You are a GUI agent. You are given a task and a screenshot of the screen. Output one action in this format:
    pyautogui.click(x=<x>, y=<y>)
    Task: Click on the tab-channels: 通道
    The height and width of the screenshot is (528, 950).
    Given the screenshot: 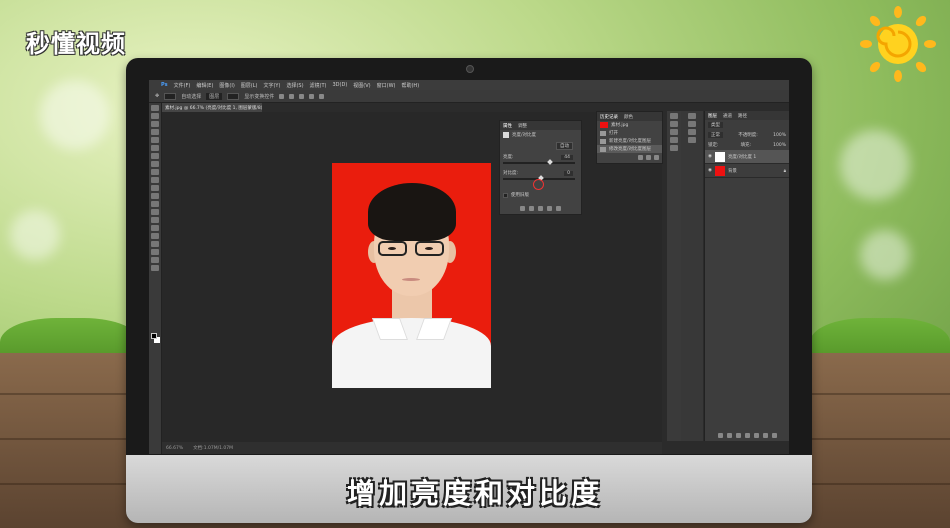 What is the action you would take?
    pyautogui.click(x=727, y=116)
    